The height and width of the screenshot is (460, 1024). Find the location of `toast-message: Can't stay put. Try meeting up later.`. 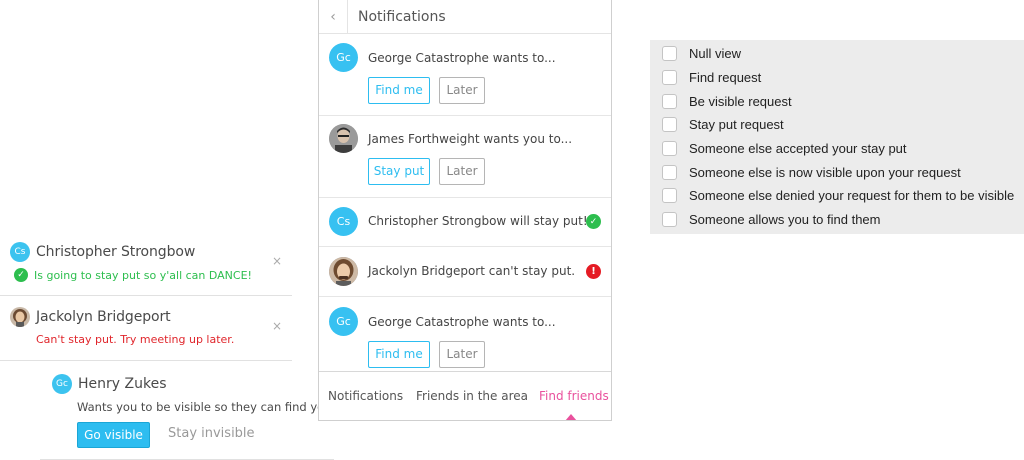

toast-message: Can't stay put. Try meeting up later. is located at coordinates (135, 339).